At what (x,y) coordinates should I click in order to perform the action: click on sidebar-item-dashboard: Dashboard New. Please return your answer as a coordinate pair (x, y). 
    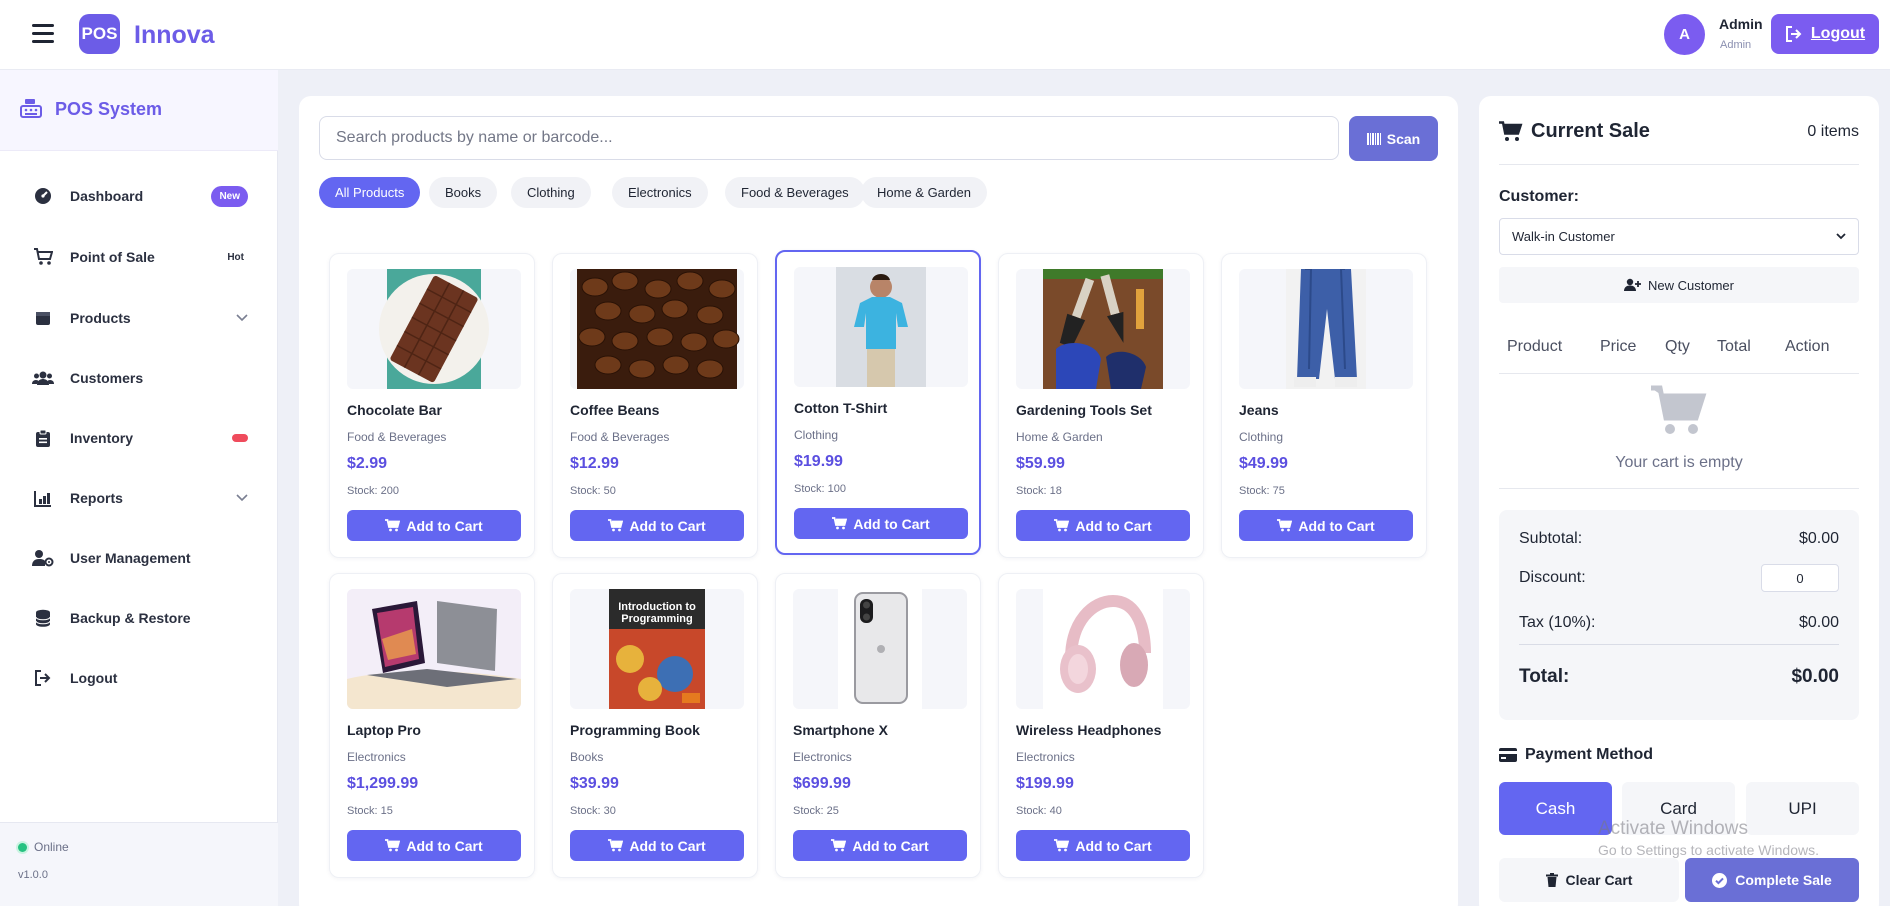
    Looking at the image, I should click on (139, 196).